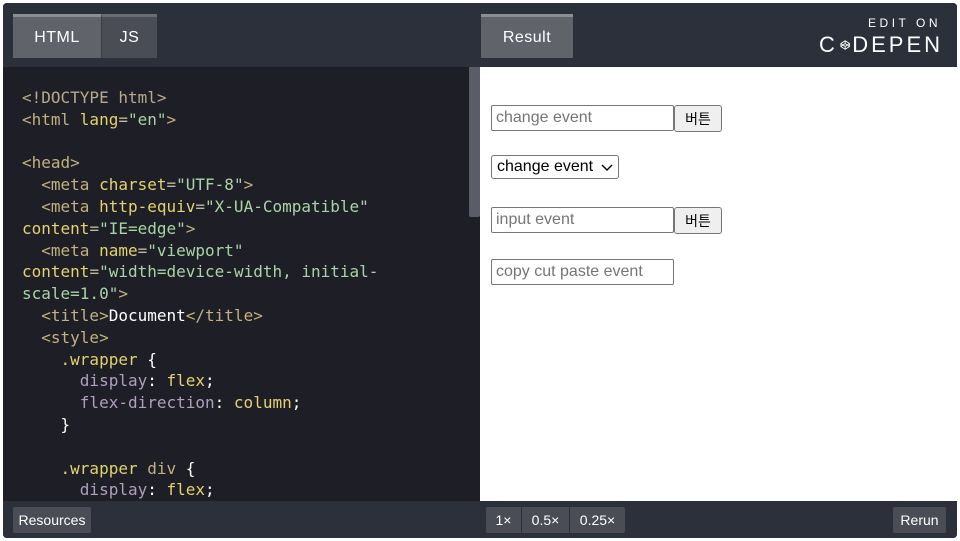 This screenshot has width=960, height=541. What do you see at coordinates (52, 520) in the screenshot?
I see `resources-button: Resources` at bounding box center [52, 520].